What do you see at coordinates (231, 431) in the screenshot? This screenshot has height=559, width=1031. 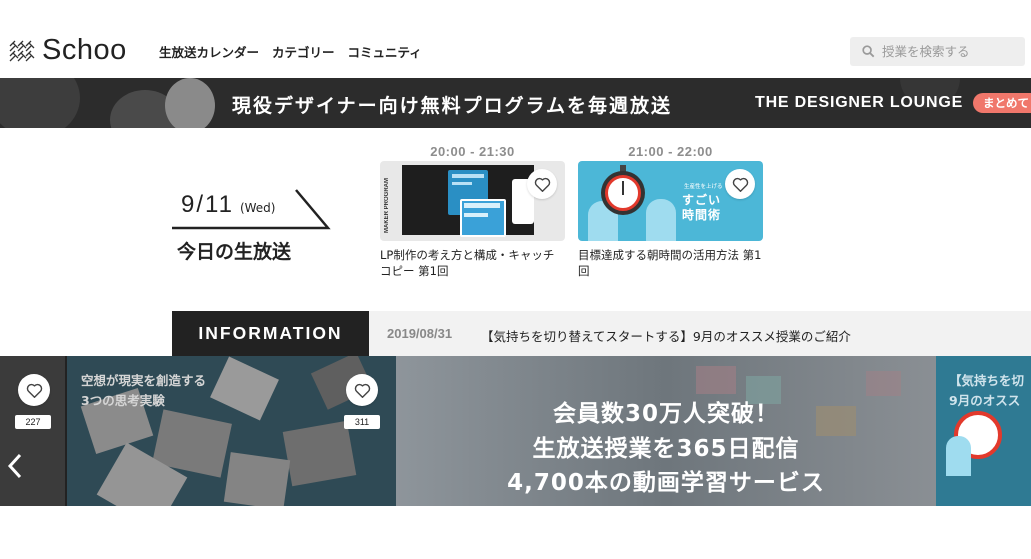 I see `carousel-slide: 空想が現実を創造する 3つの思考実験 311` at bounding box center [231, 431].